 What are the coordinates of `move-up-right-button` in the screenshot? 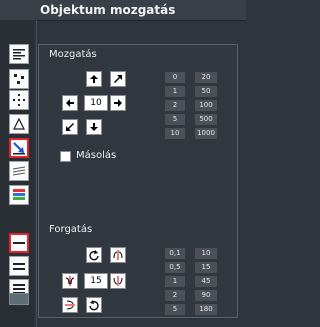 It's located at (118, 79).